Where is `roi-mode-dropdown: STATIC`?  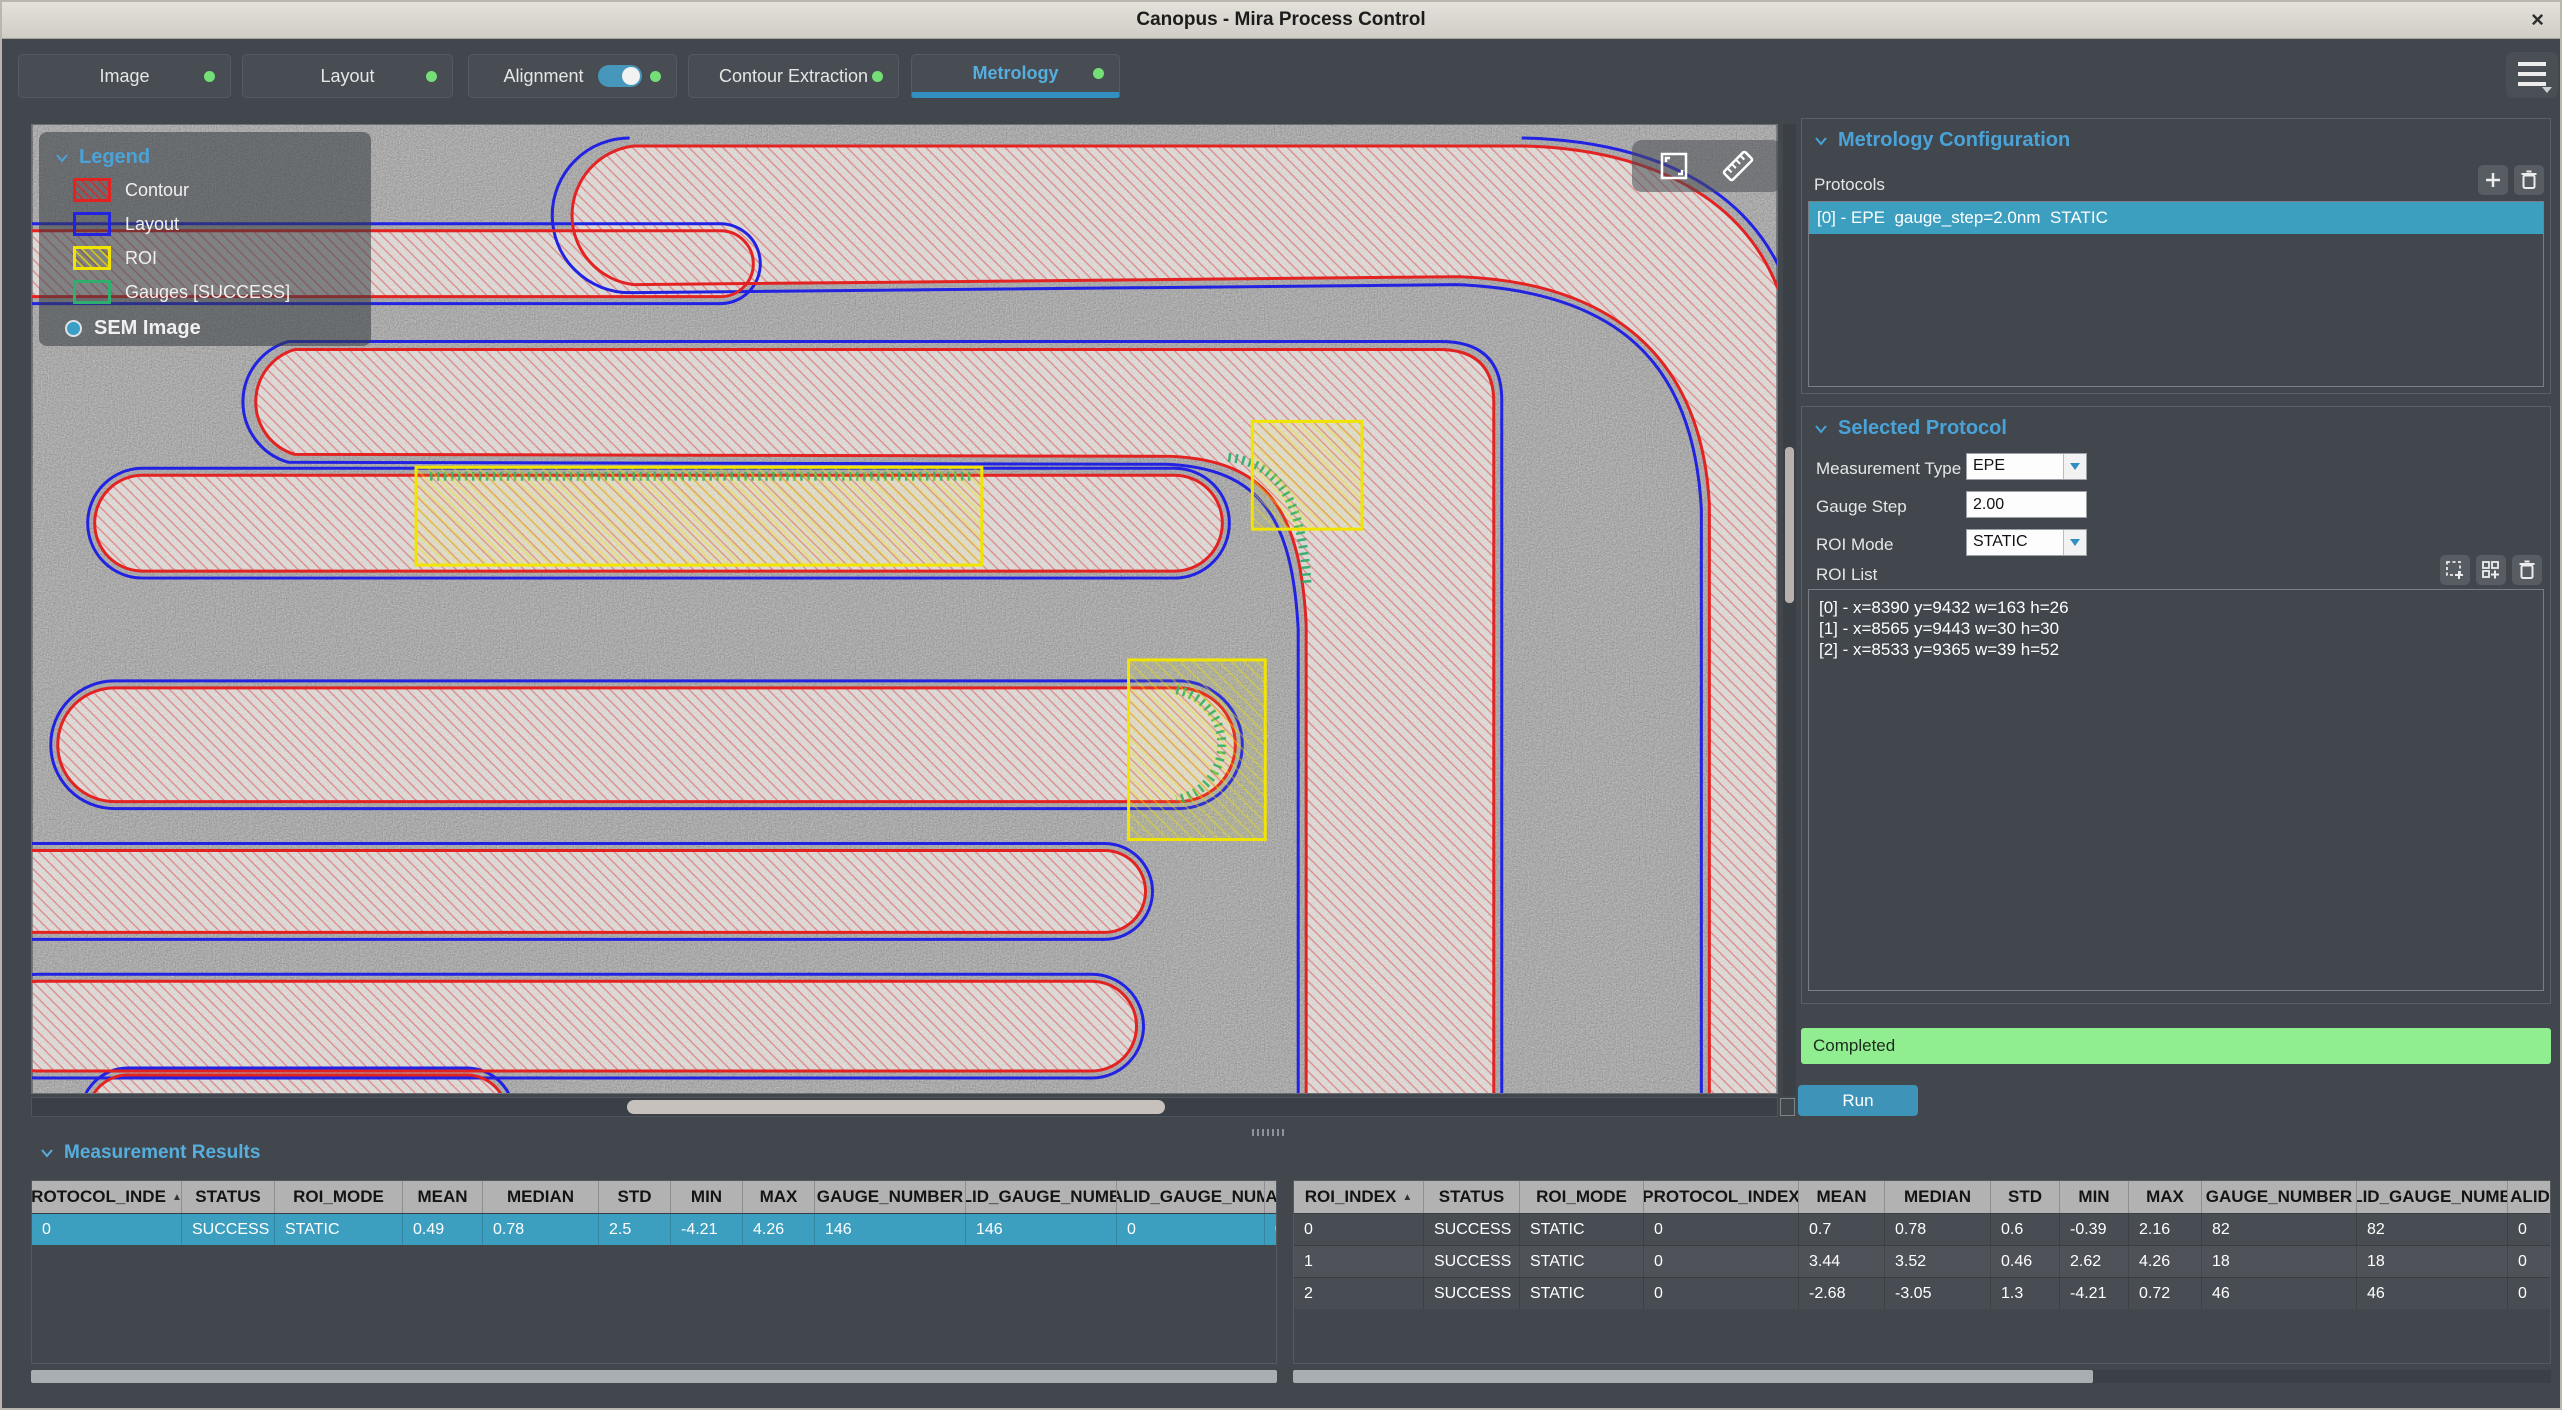
roi-mode-dropdown: STATIC is located at coordinates (2026, 542).